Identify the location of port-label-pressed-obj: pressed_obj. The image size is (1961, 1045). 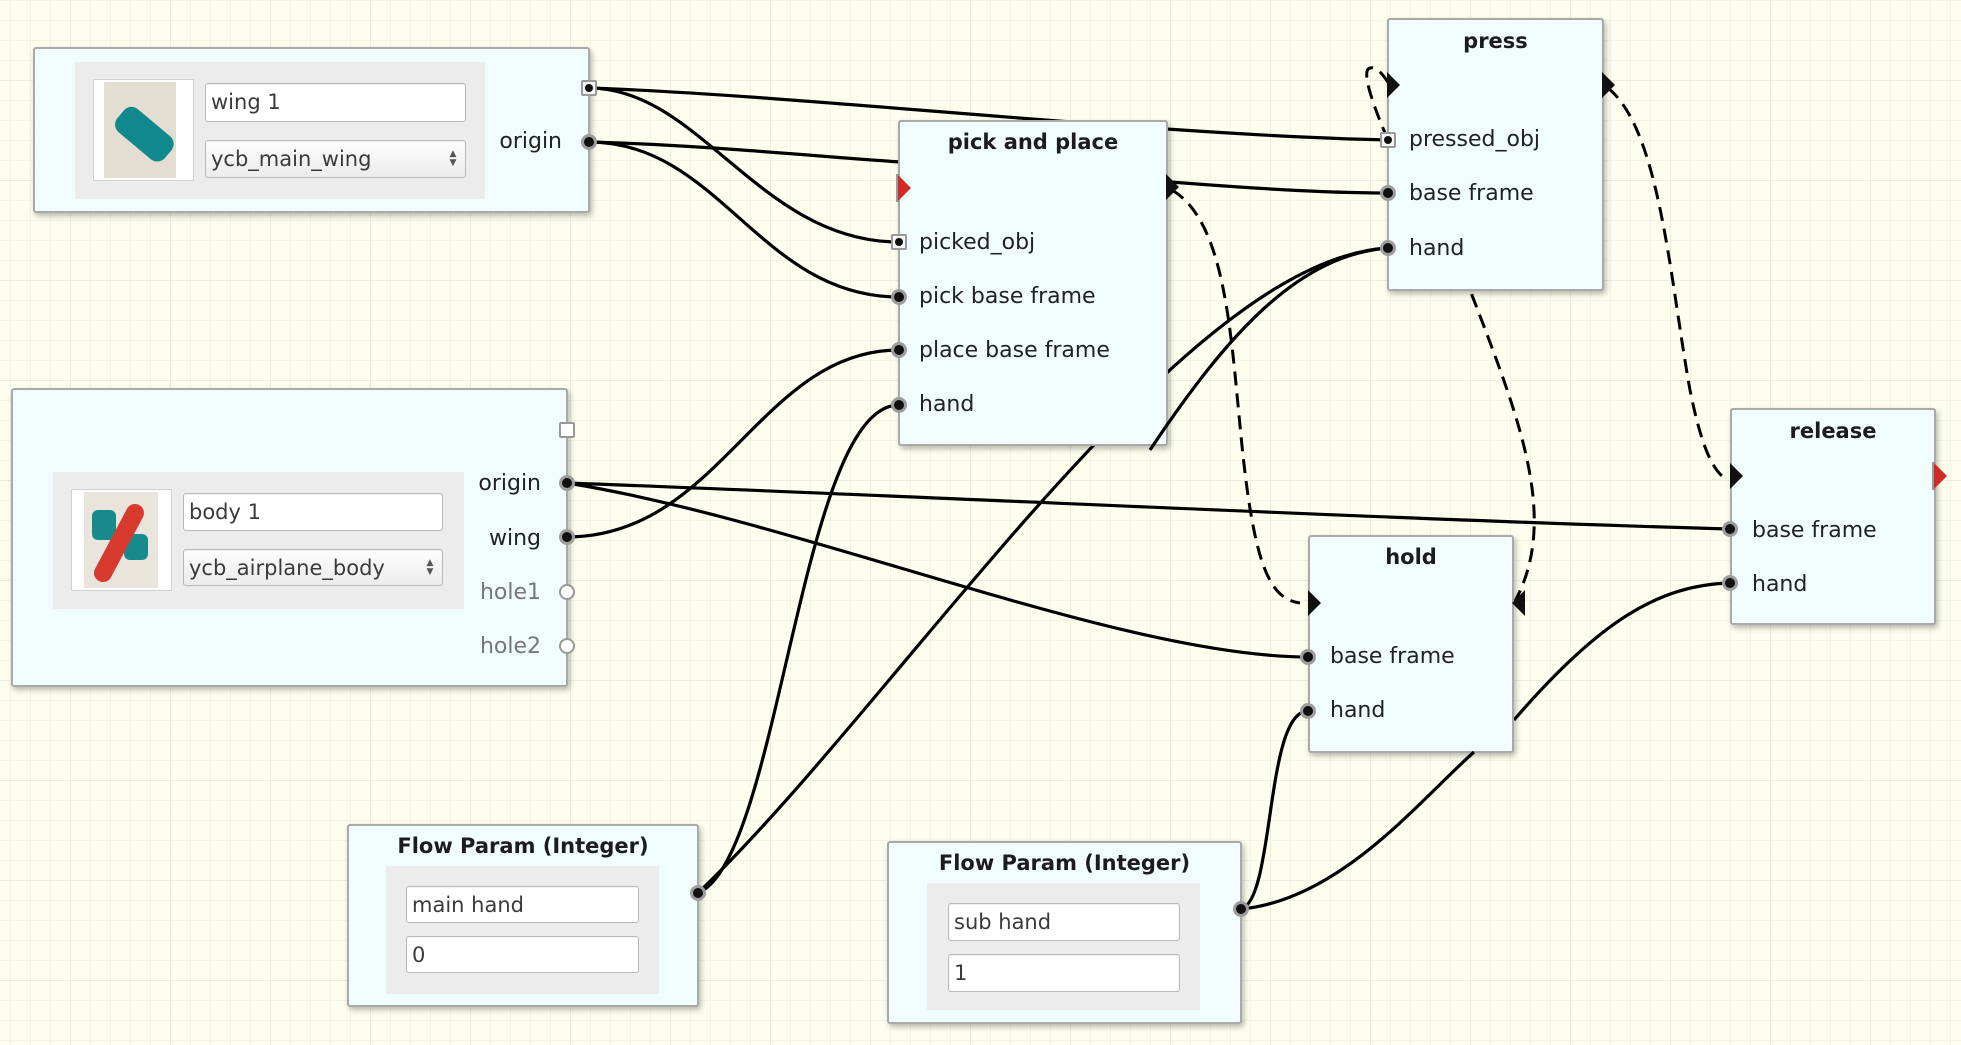
(1475, 139).